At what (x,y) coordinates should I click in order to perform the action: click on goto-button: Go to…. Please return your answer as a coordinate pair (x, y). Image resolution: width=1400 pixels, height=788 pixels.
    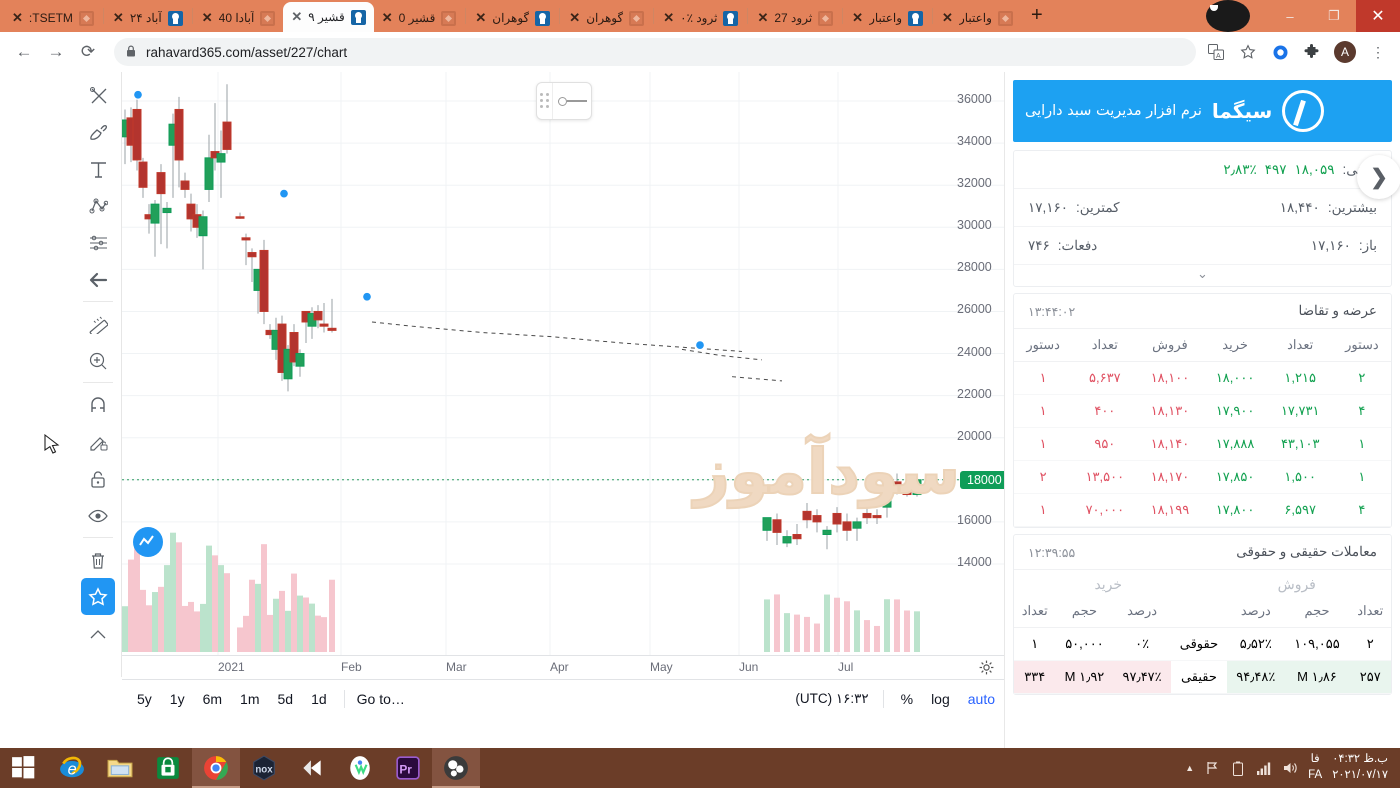
    Looking at the image, I should click on (379, 699).